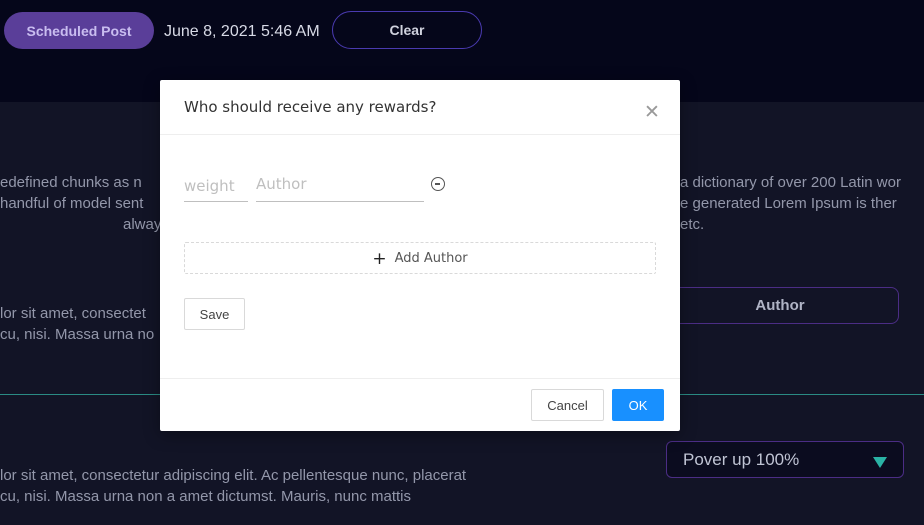 The height and width of the screenshot is (525, 924). Describe the element at coordinates (420, 404) in the screenshot. I see `modal-footer: Cancel OK` at that location.